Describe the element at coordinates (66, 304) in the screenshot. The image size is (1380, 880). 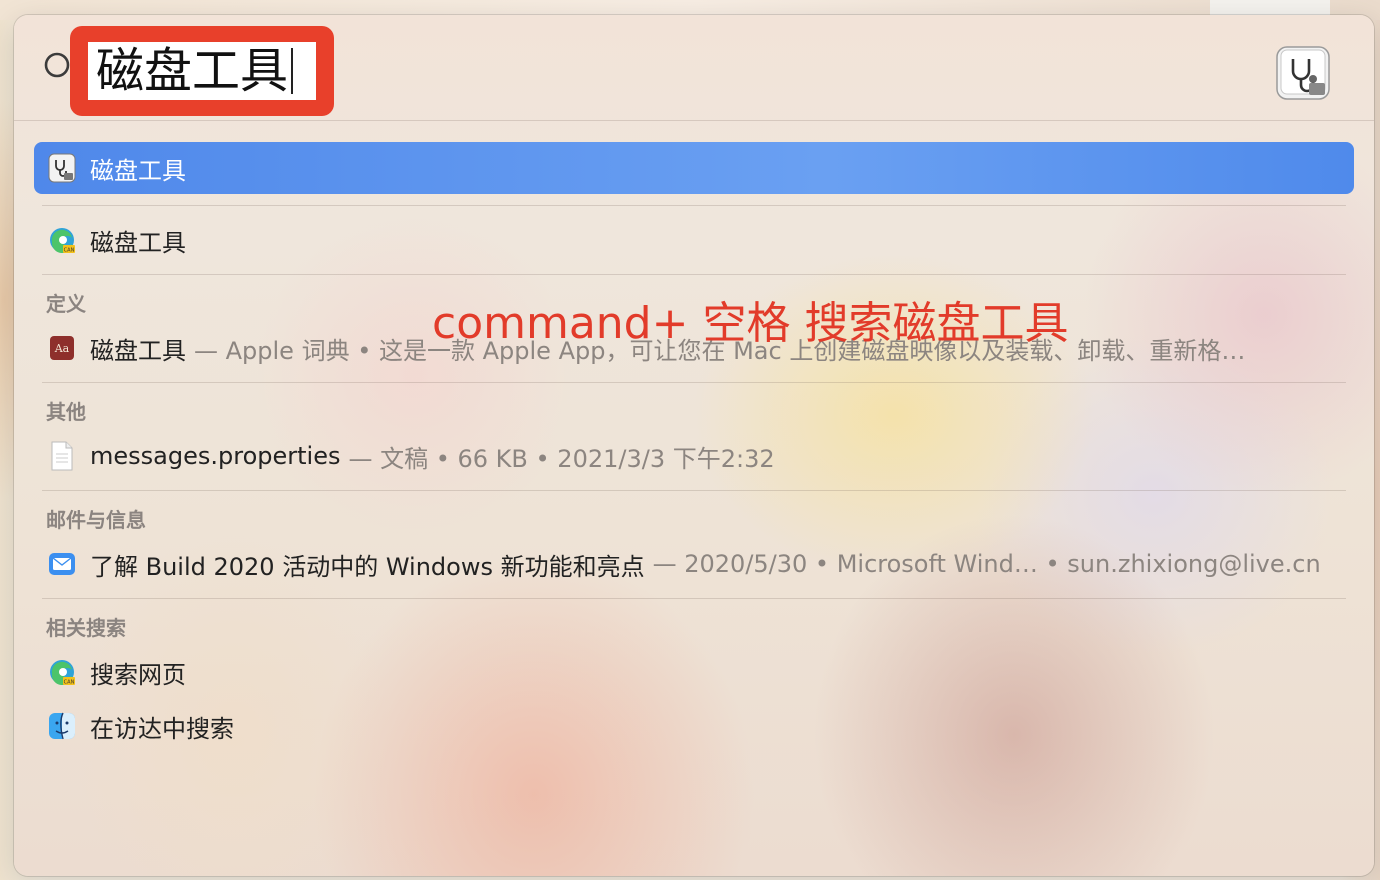
I see `section-header-definition: 定义` at that location.